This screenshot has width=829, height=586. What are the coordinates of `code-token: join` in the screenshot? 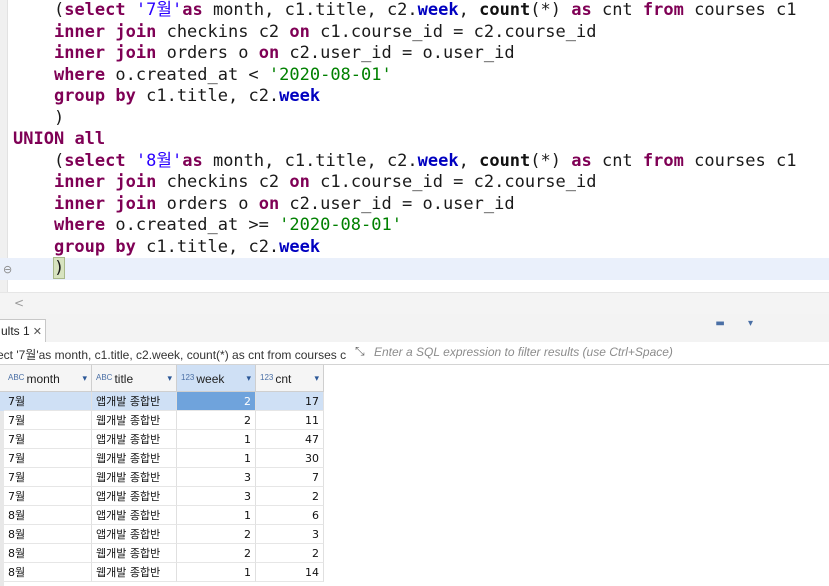 It's located at (136, 53).